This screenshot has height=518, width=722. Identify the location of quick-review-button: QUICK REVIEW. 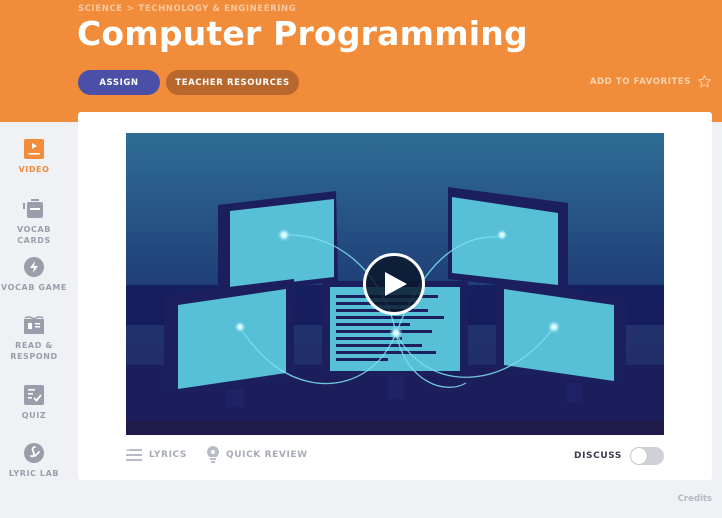
(257, 454).